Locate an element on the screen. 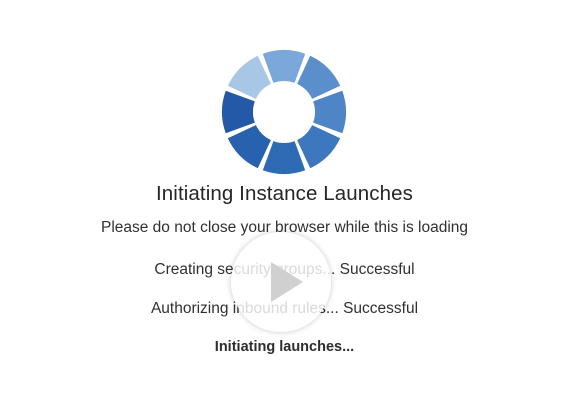  loading-title: Initiating Instance Launches is located at coordinates (284, 193).